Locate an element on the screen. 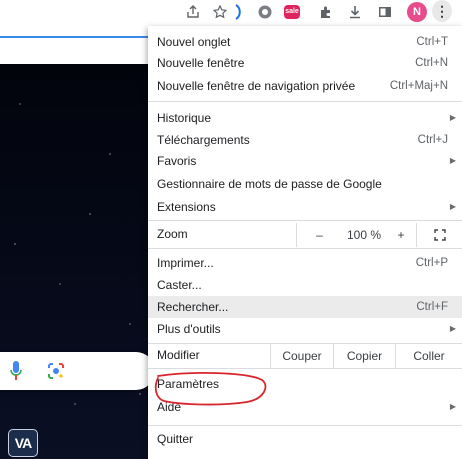  menu-item-shortcut: Ctrl+Maj+N is located at coordinates (418, 85).